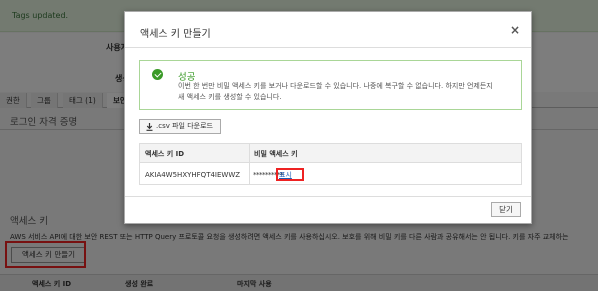  Describe the element at coordinates (230, 97) in the screenshot. I see `success-message-line2: 새 액세스 키를 생성할 수 있습니다.` at that location.